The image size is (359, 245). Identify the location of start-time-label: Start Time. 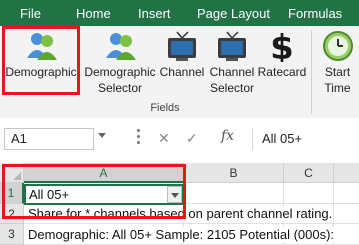
(337, 80).